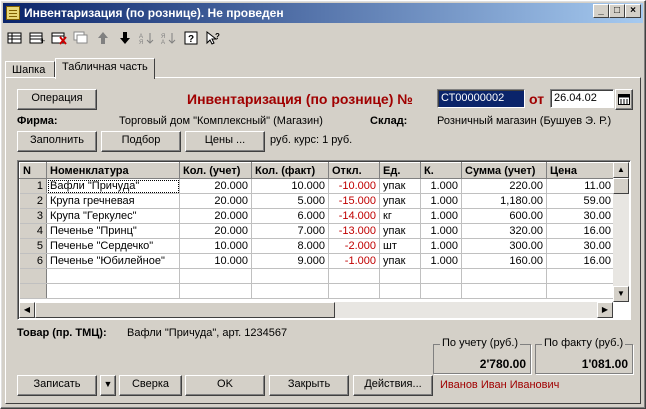  Describe the element at coordinates (113, 216) in the screenshot. I see `cell-name: Крупа "Геркулес"` at that location.